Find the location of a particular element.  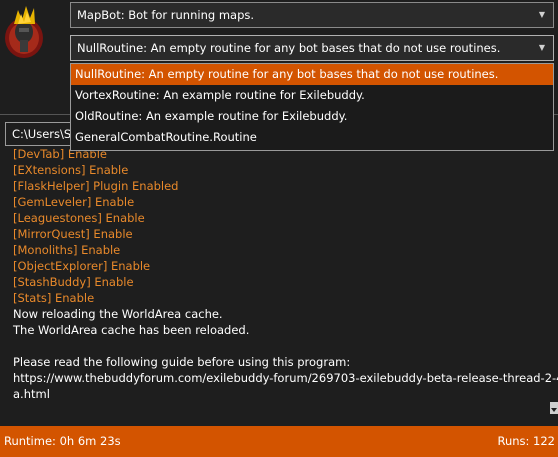

character-avatar-icon is located at coordinates (28, 31).